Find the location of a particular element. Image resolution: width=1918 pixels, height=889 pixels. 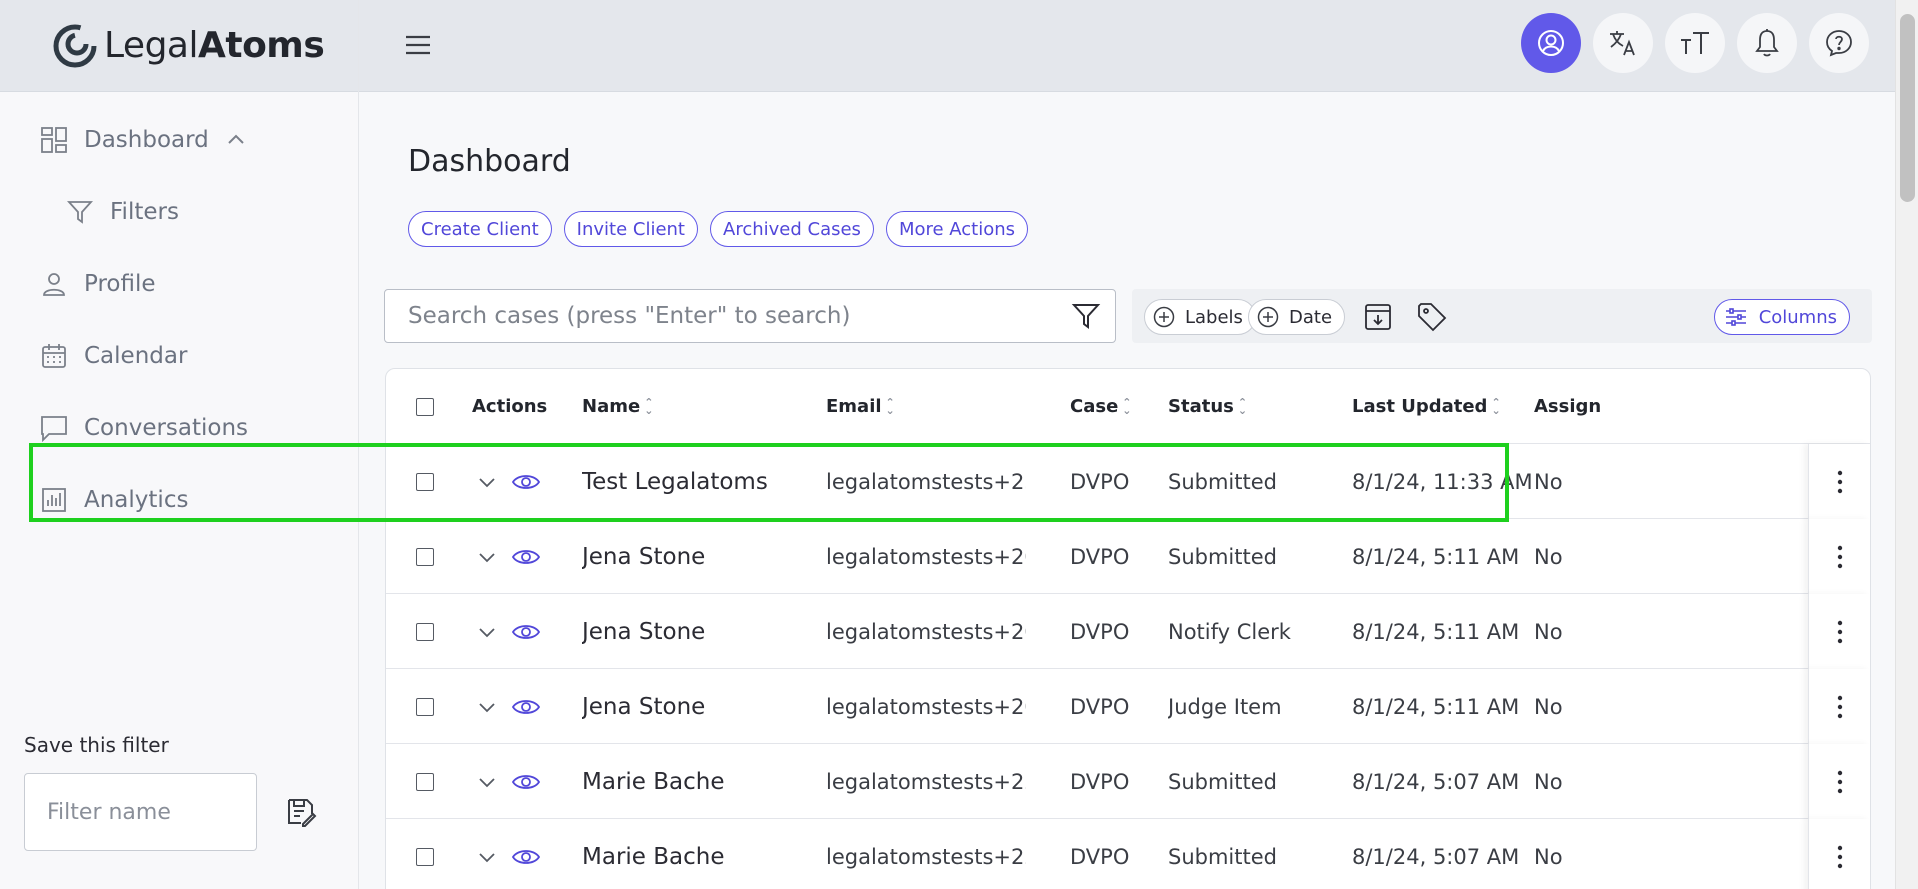

kebab-menu-icon is located at coordinates (1839, 556).